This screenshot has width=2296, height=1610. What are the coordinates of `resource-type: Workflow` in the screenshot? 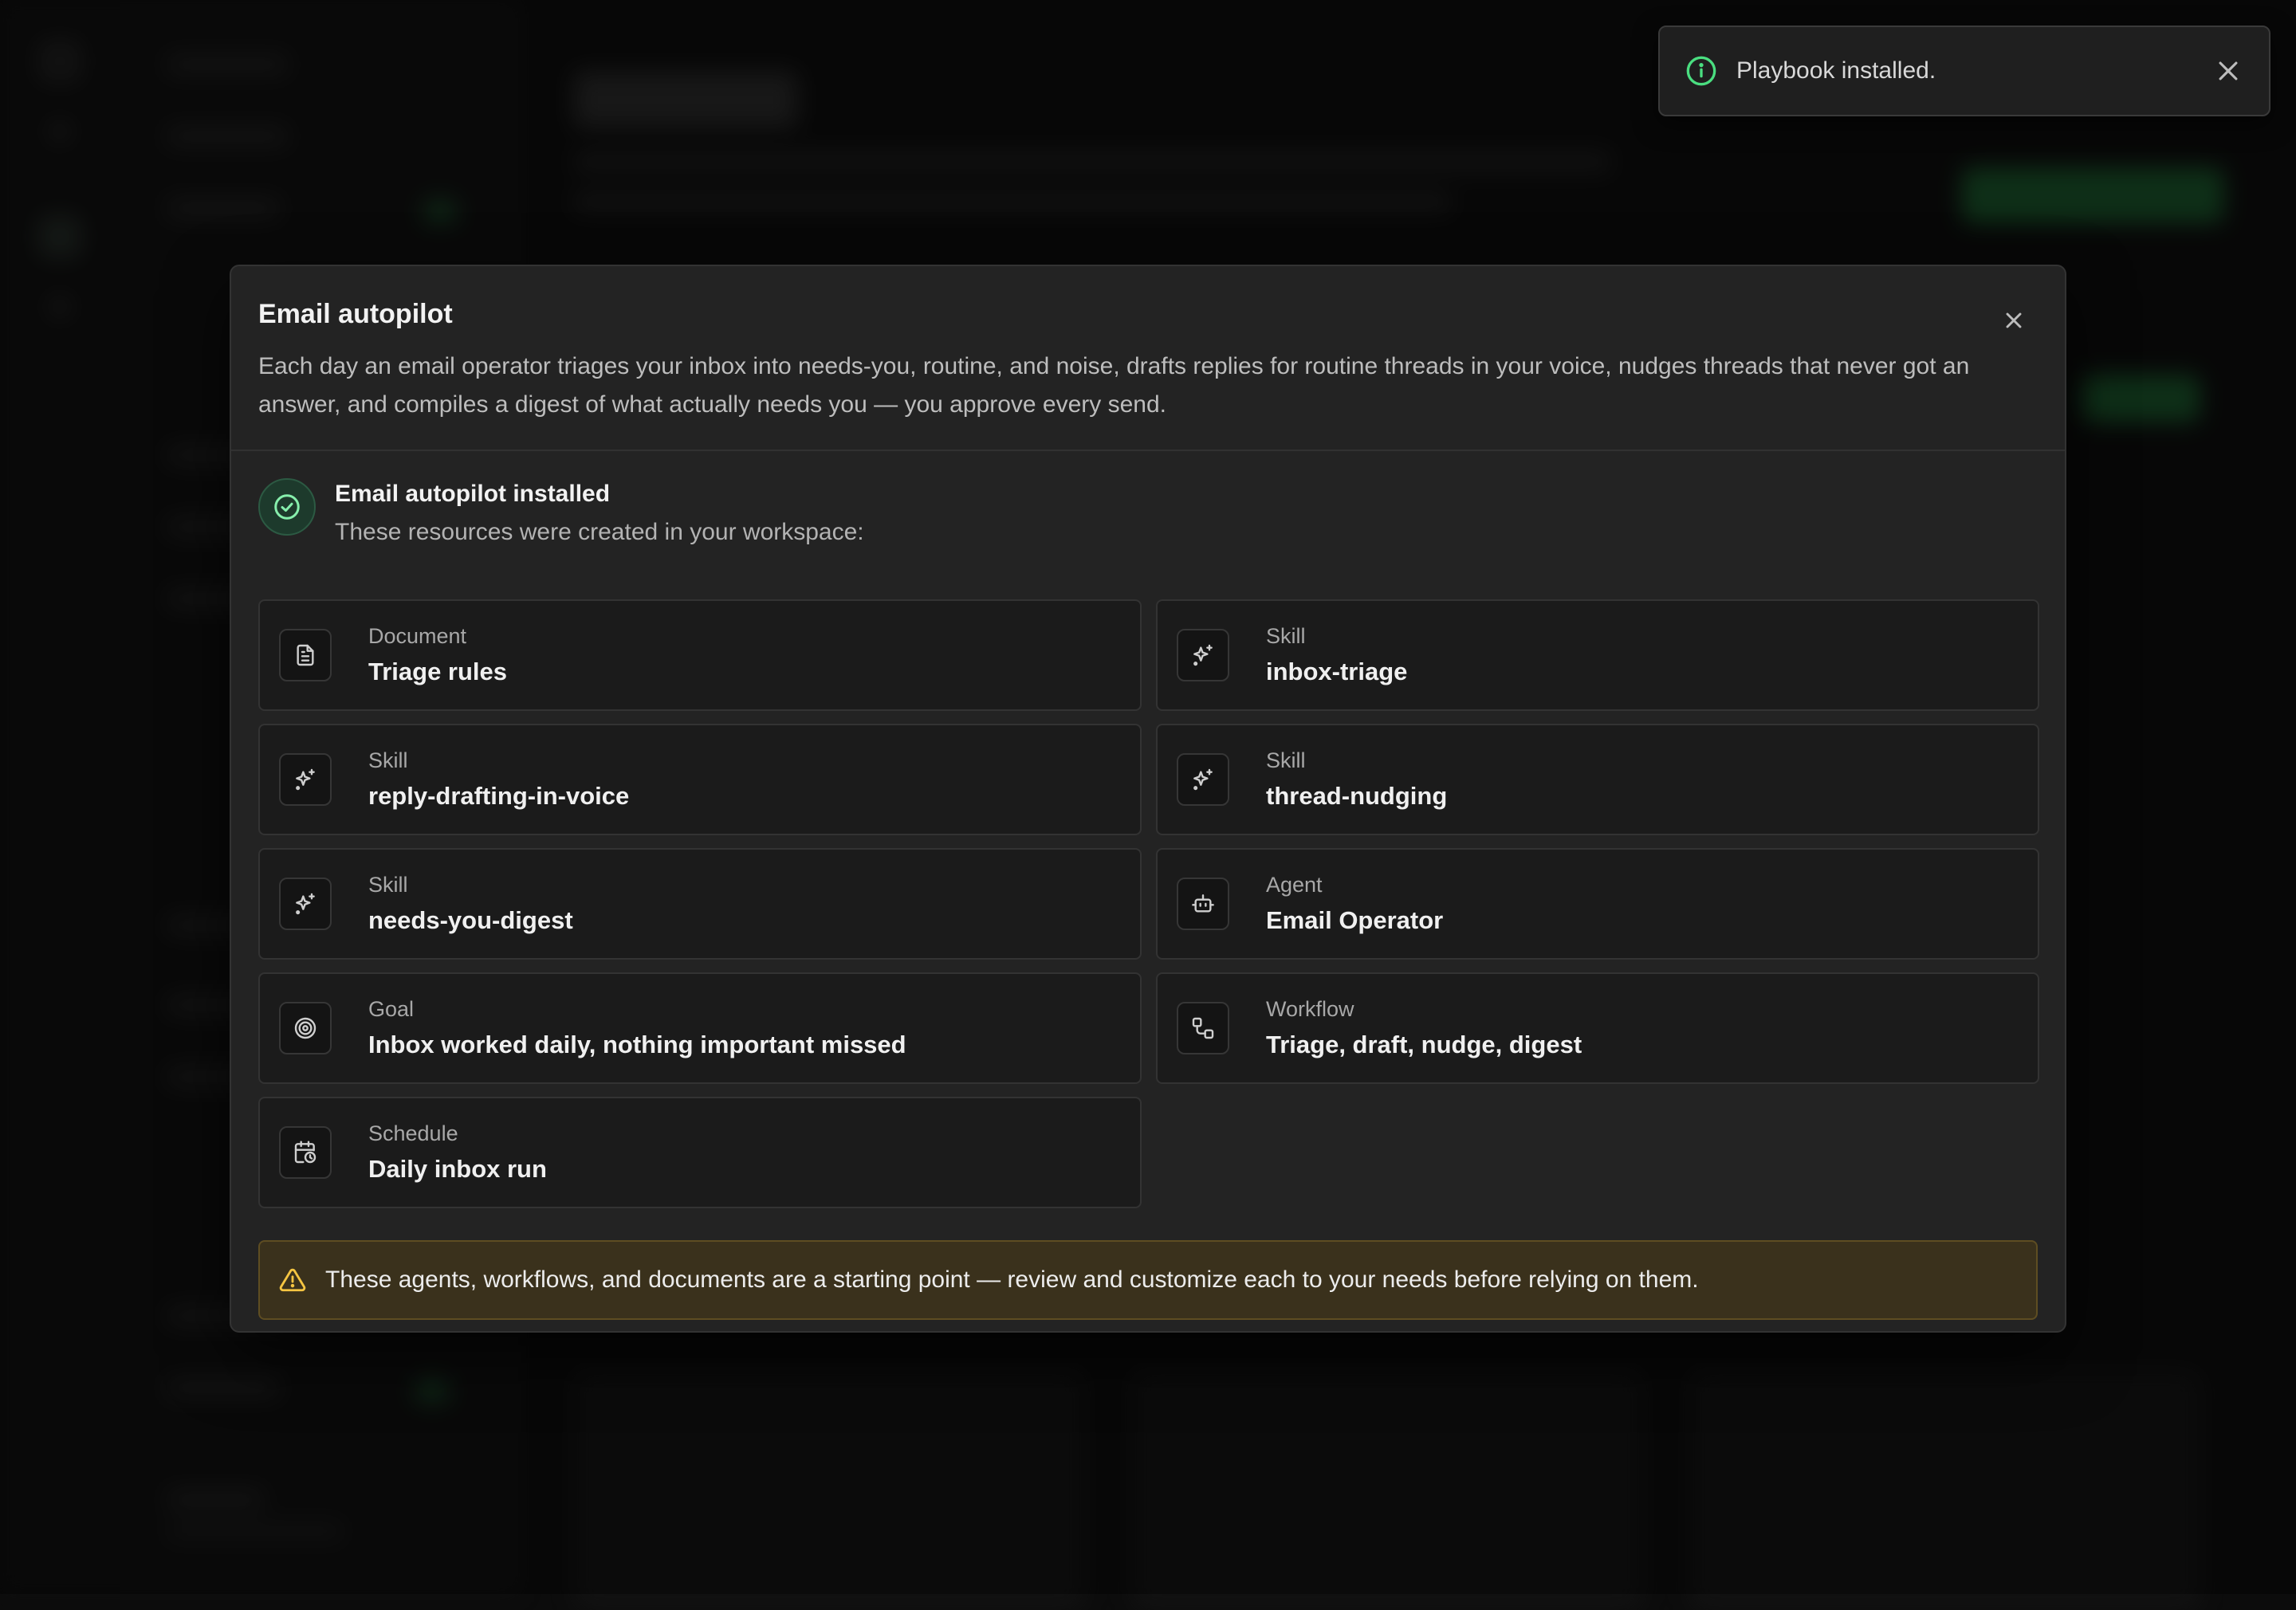 It's located at (1424, 1009).